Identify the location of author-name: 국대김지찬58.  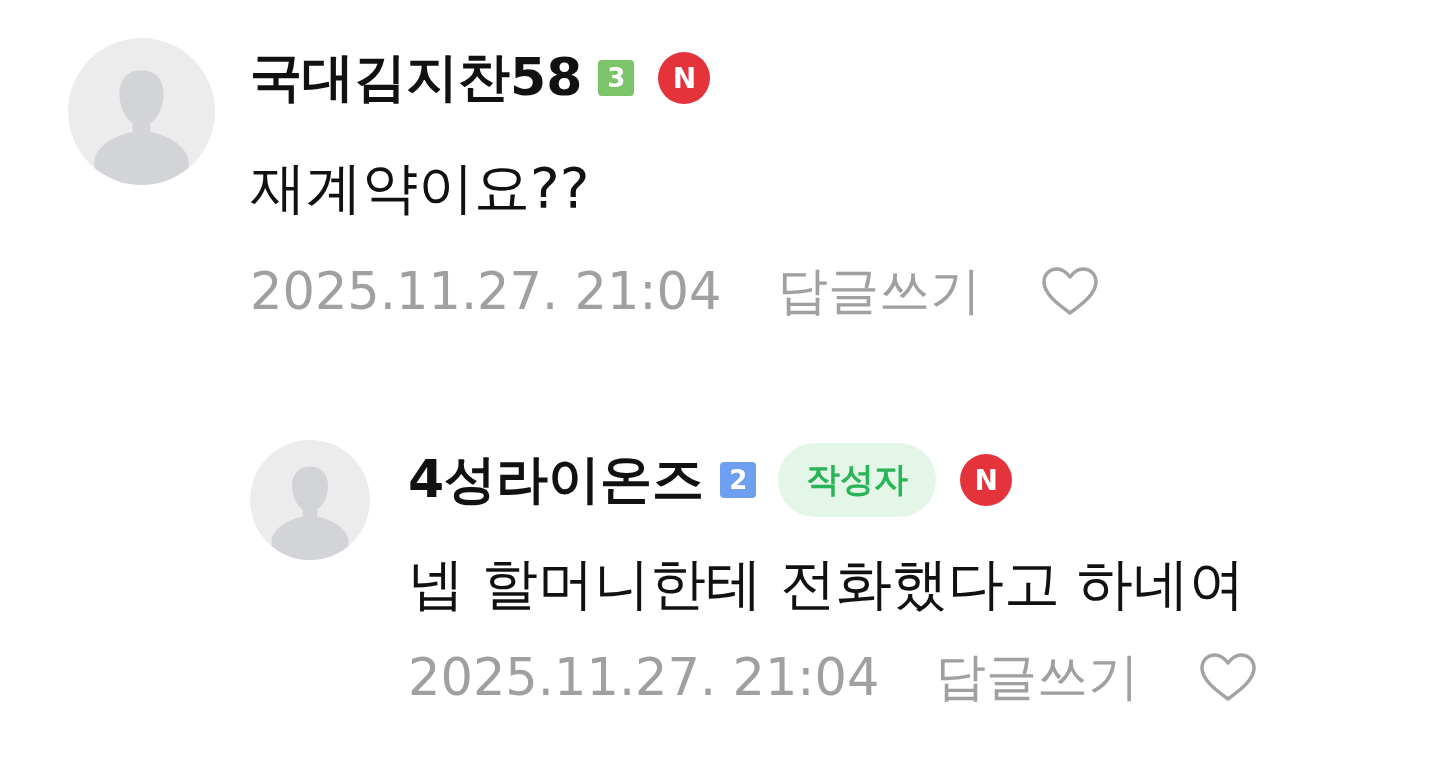
(416, 77).